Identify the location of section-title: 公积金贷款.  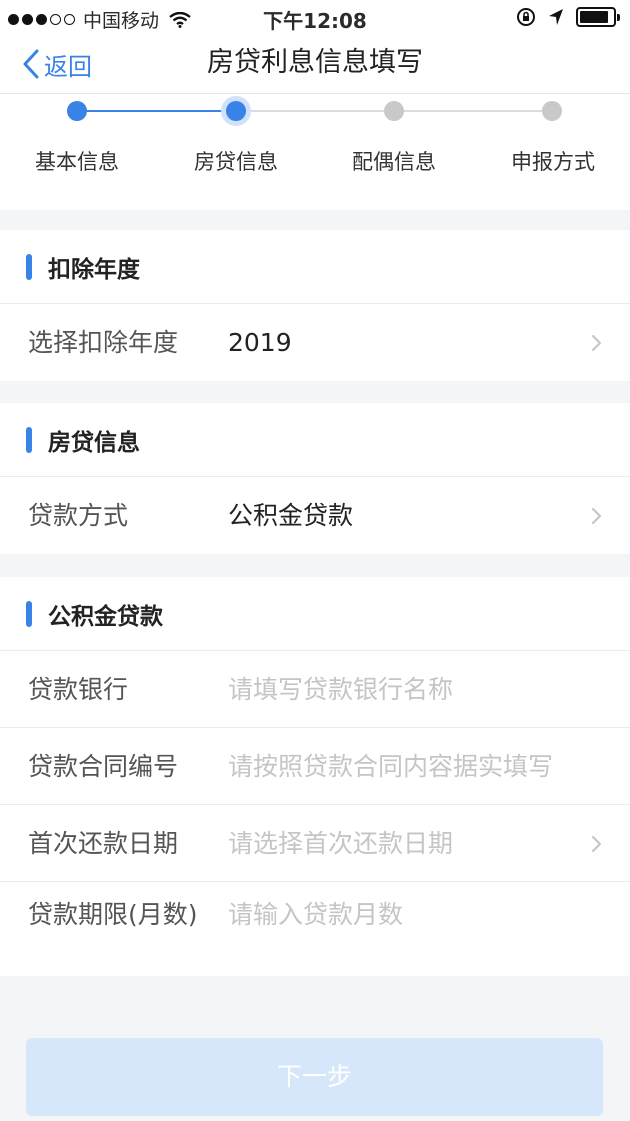
(105, 616).